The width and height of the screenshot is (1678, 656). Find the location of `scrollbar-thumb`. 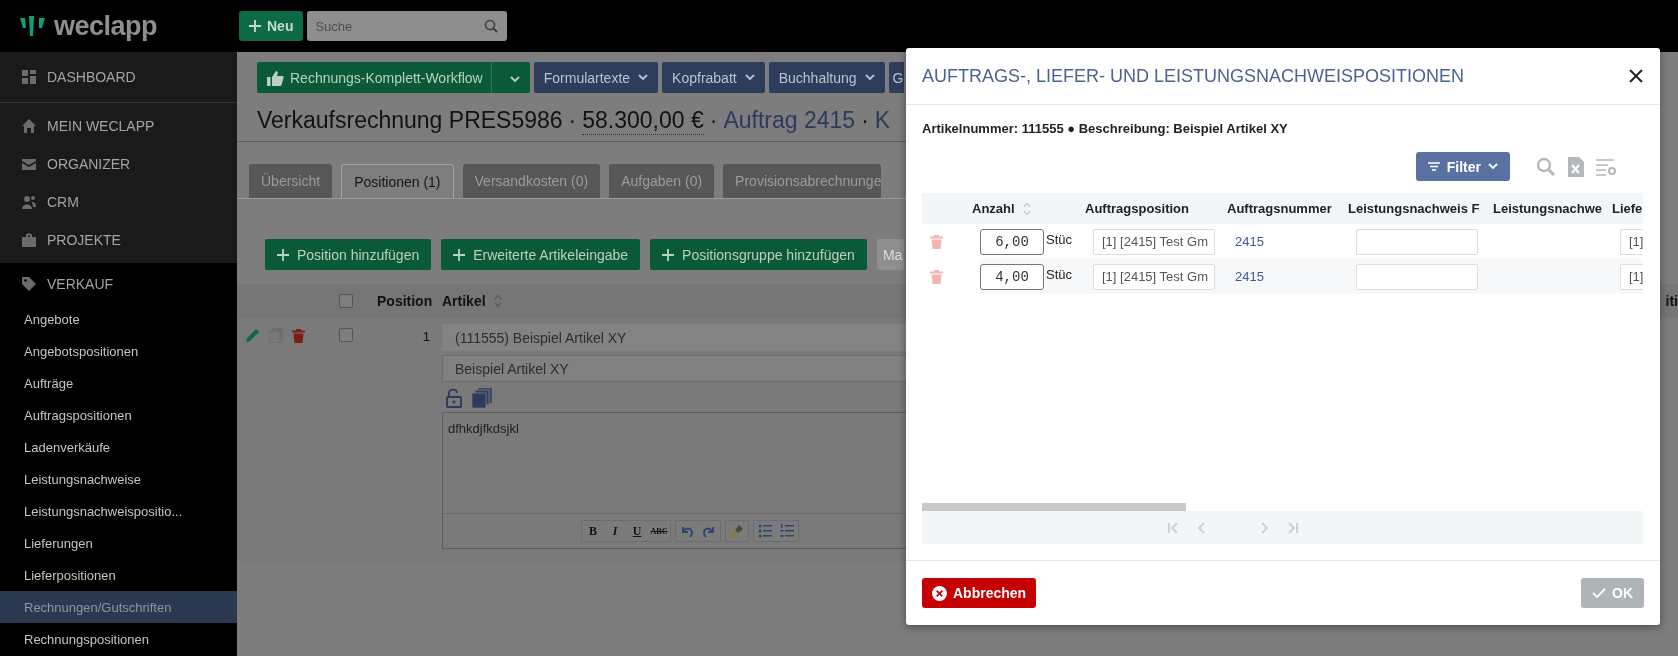

scrollbar-thumb is located at coordinates (1054, 507).